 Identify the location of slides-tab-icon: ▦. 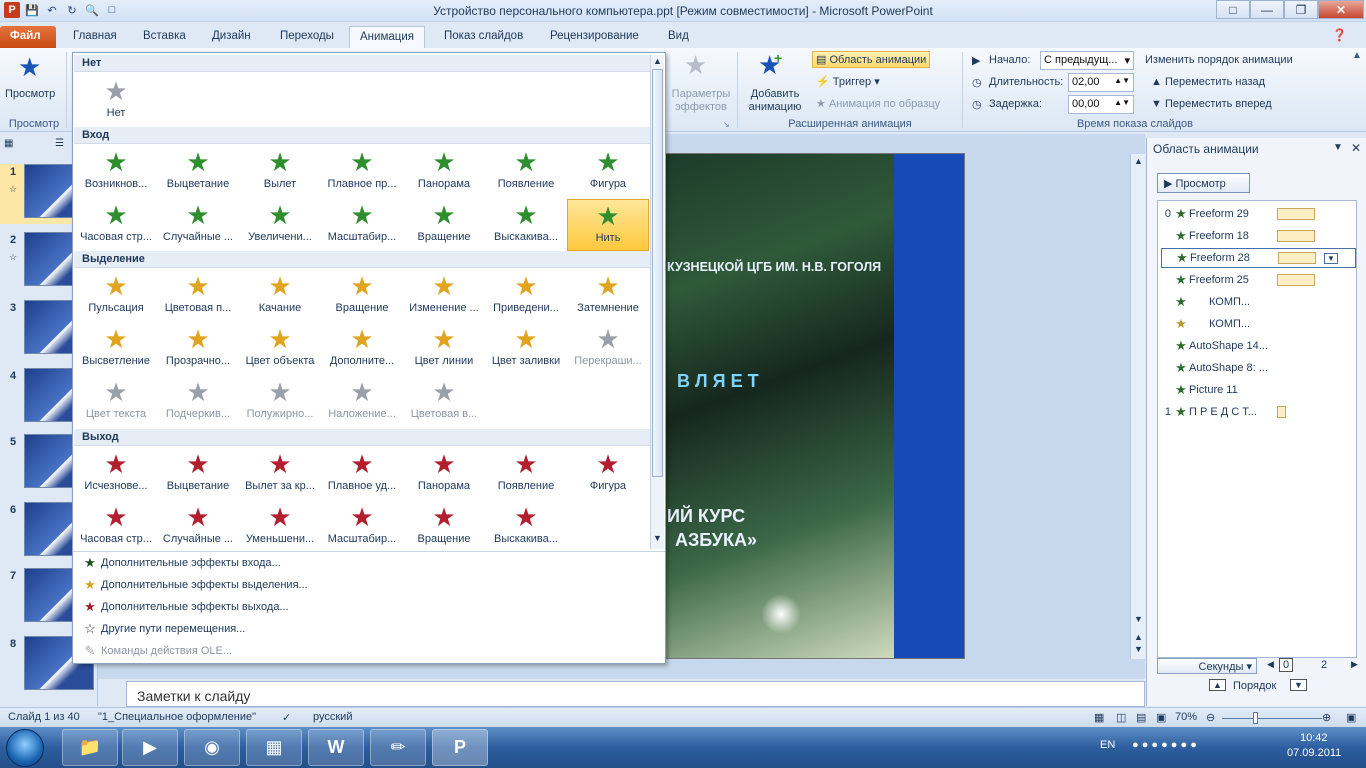
(8, 143).